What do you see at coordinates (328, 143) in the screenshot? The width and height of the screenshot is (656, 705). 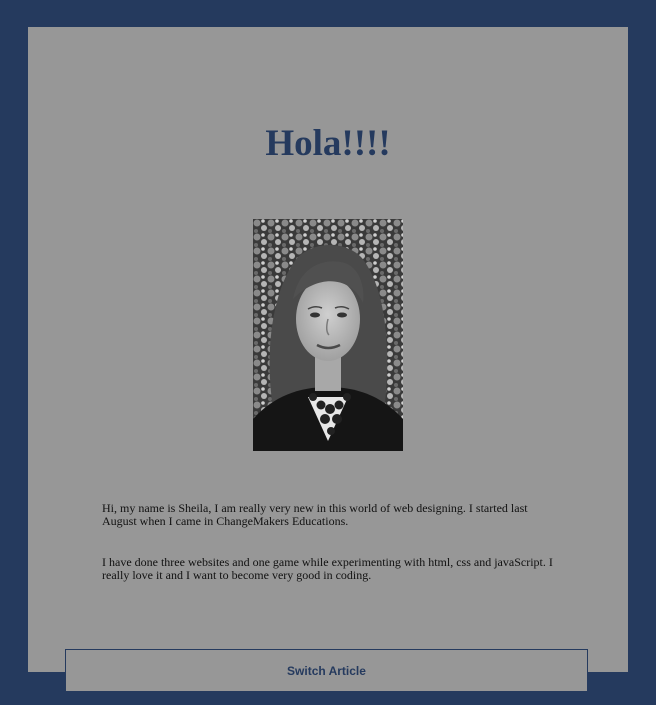 I see `page-title: Hola!!!!` at bounding box center [328, 143].